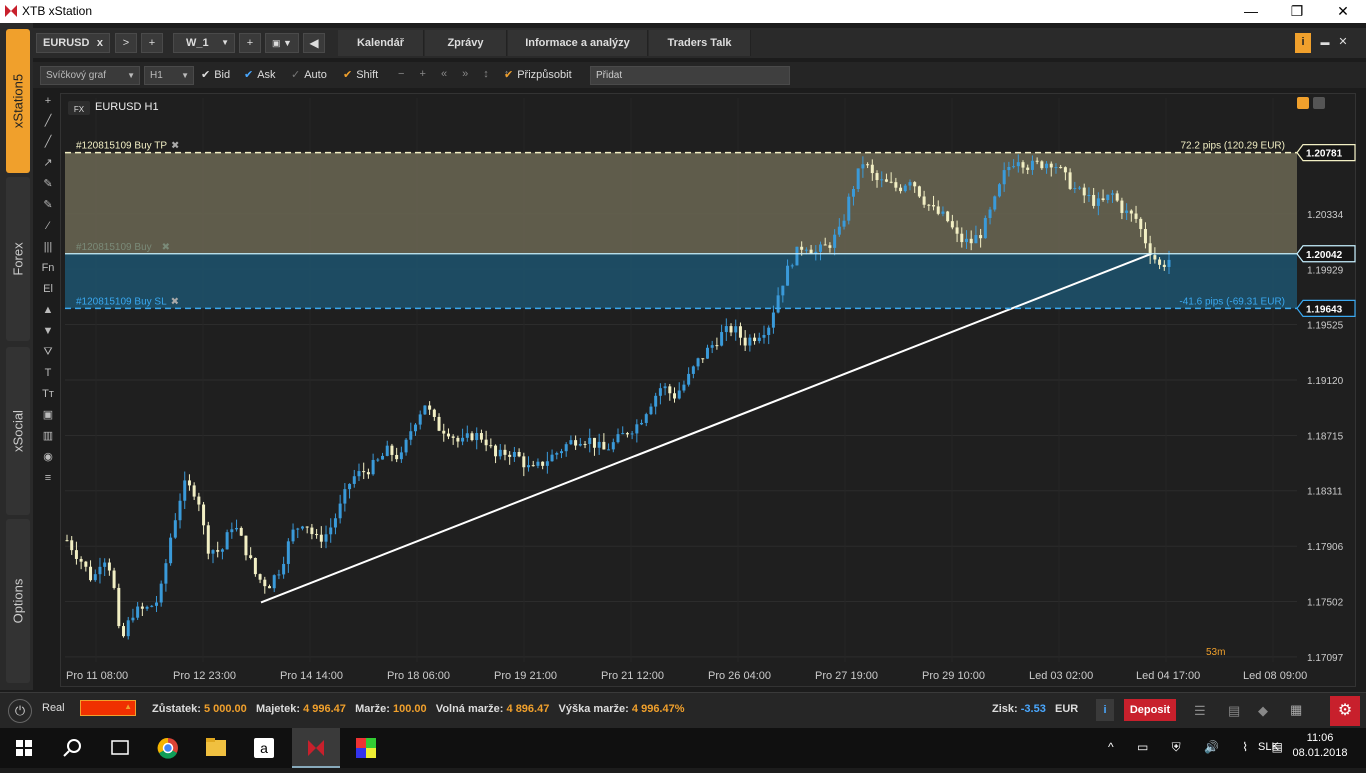  Describe the element at coordinates (48, 184) in the screenshot. I see `pencil-tool-icon: ✎` at that location.